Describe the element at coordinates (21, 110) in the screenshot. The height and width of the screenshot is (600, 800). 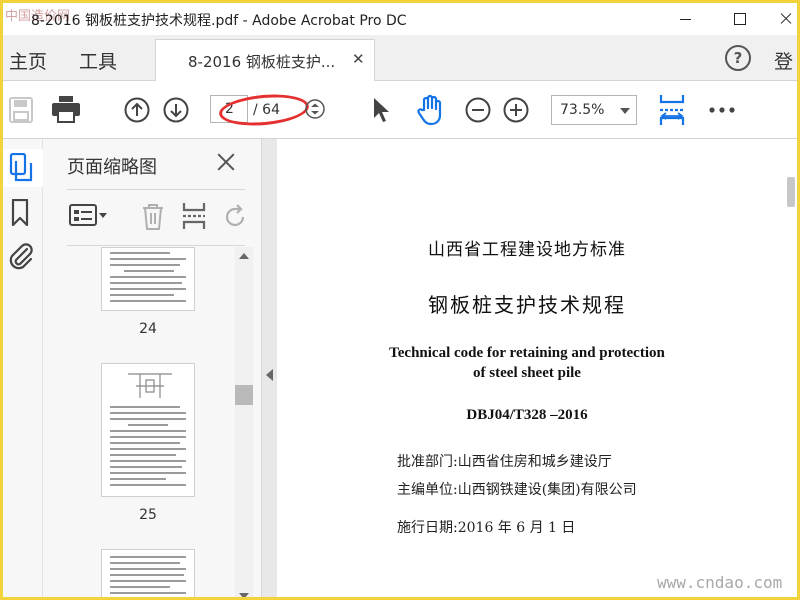
I see `save-icon` at that location.